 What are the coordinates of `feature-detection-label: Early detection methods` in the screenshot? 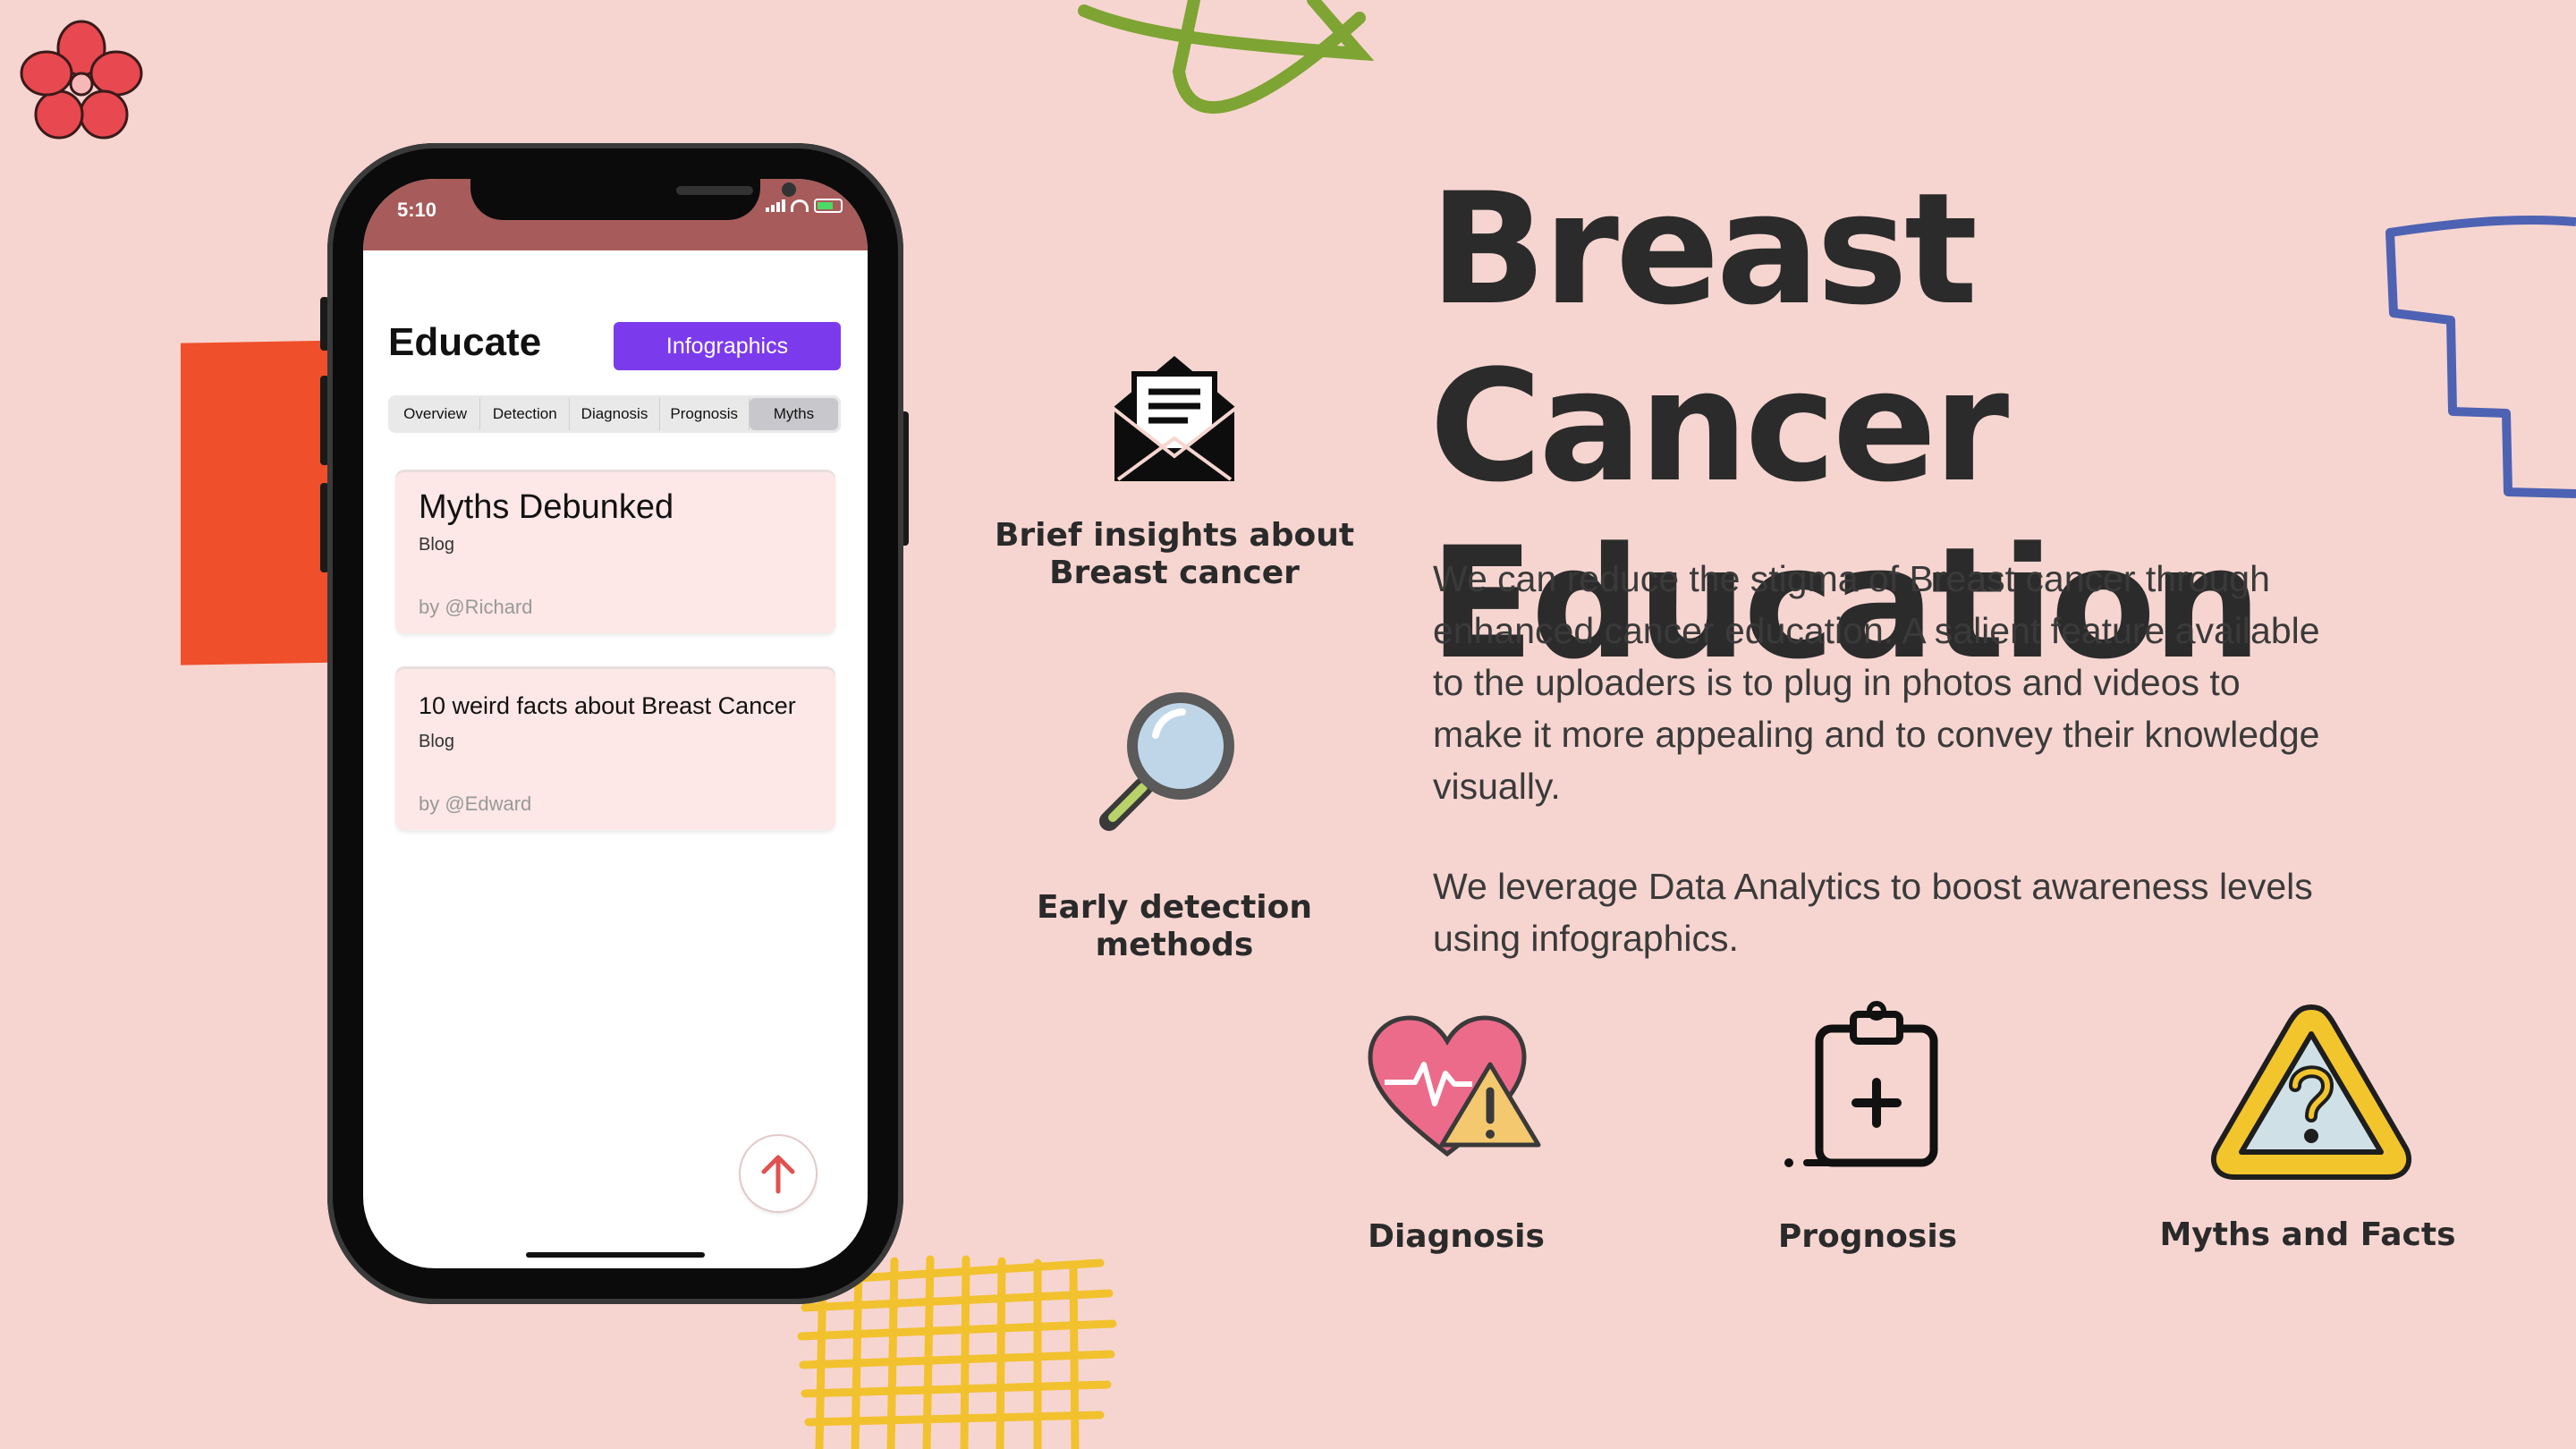 It's located at (1174, 926).